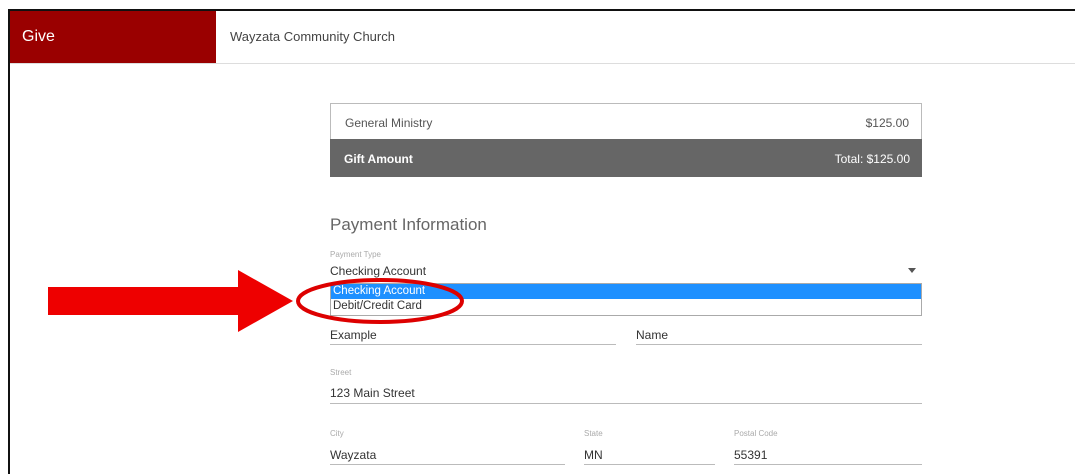 The height and width of the screenshot is (474, 1075). Describe the element at coordinates (355, 254) in the screenshot. I see `payment-type-label: Payment Type` at that location.